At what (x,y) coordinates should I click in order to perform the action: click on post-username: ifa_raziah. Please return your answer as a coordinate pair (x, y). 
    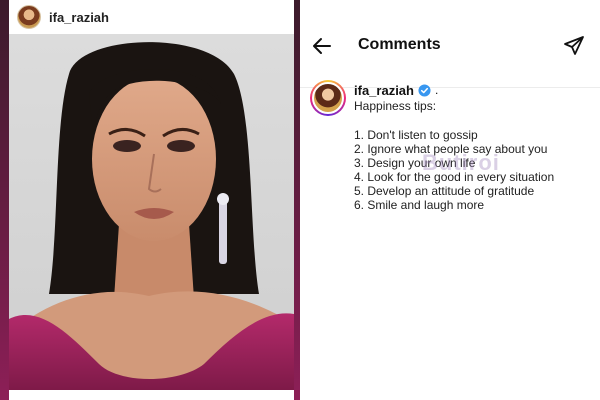
    Looking at the image, I should click on (79, 17).